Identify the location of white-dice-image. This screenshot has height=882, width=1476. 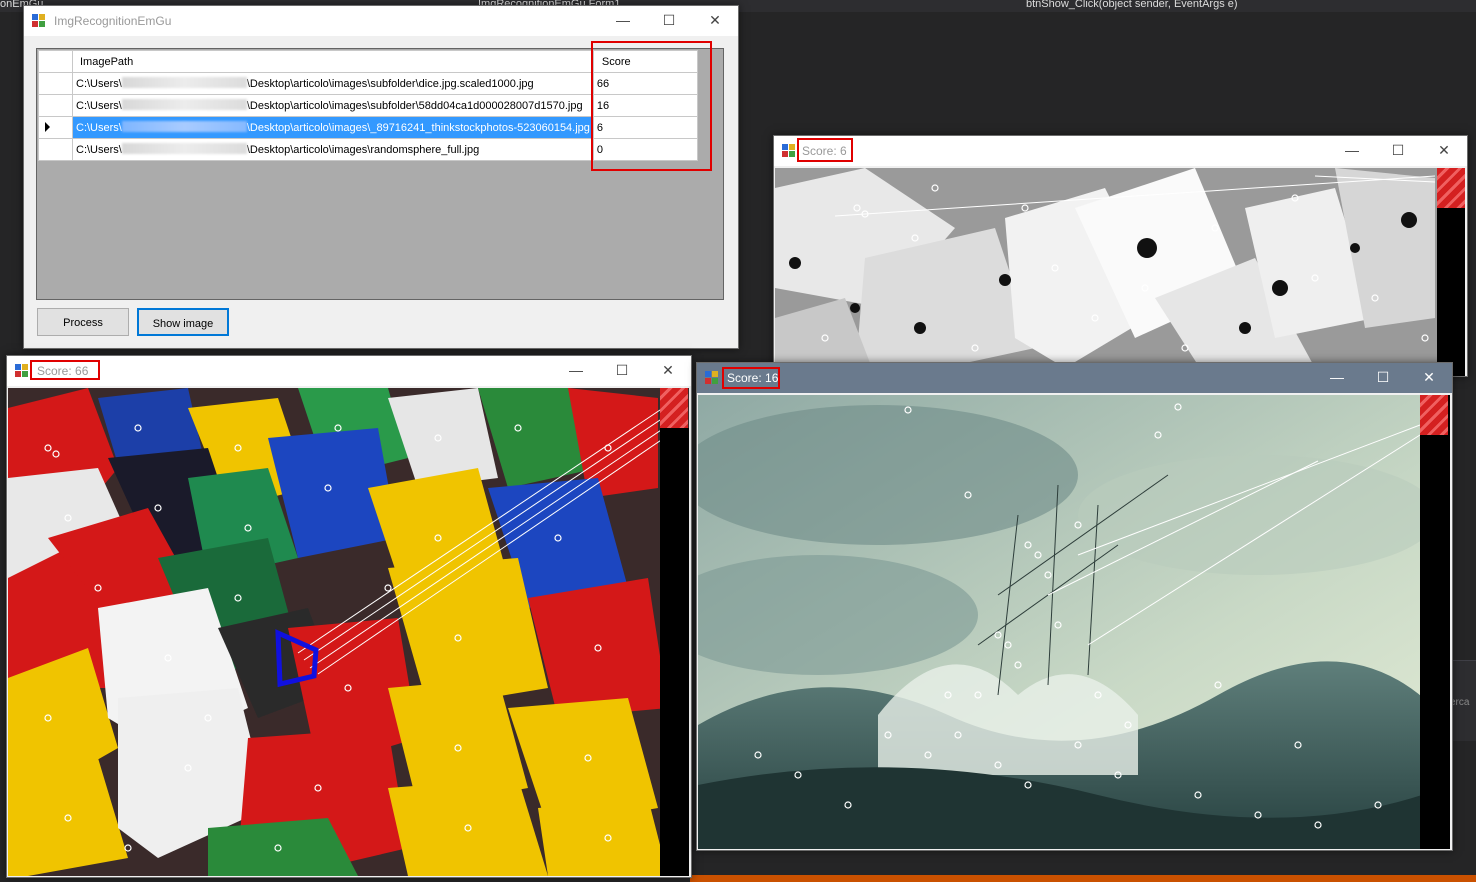
(1120, 272).